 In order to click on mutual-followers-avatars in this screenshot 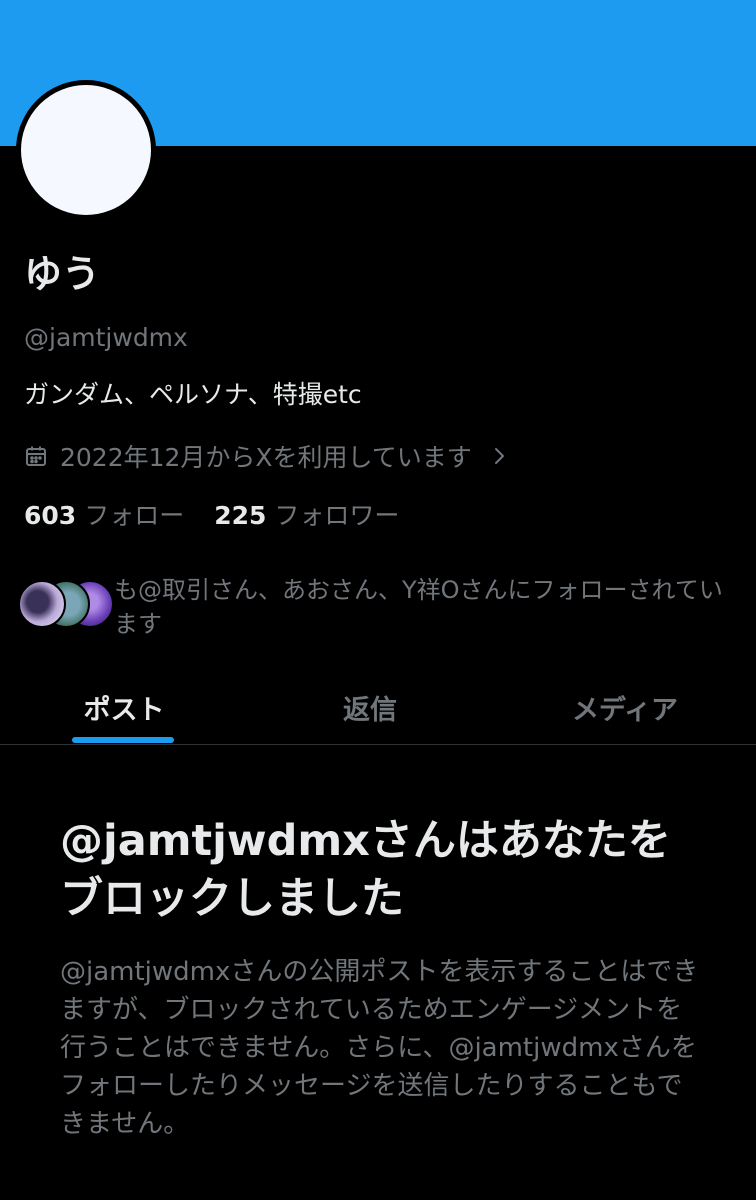, I will do `click(66, 605)`.